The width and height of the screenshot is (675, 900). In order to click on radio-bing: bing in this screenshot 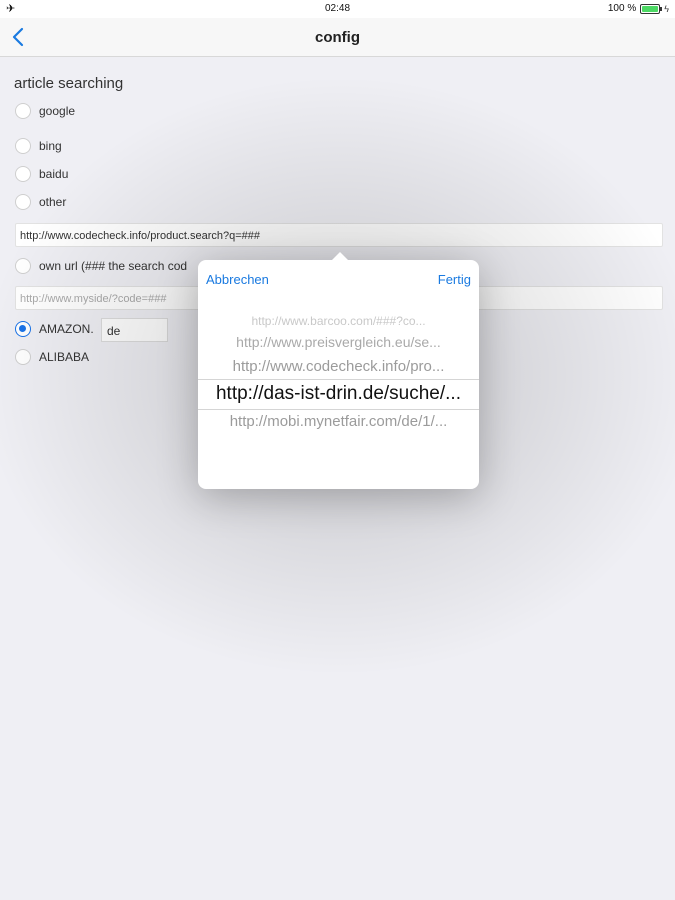, I will do `click(38, 146)`.